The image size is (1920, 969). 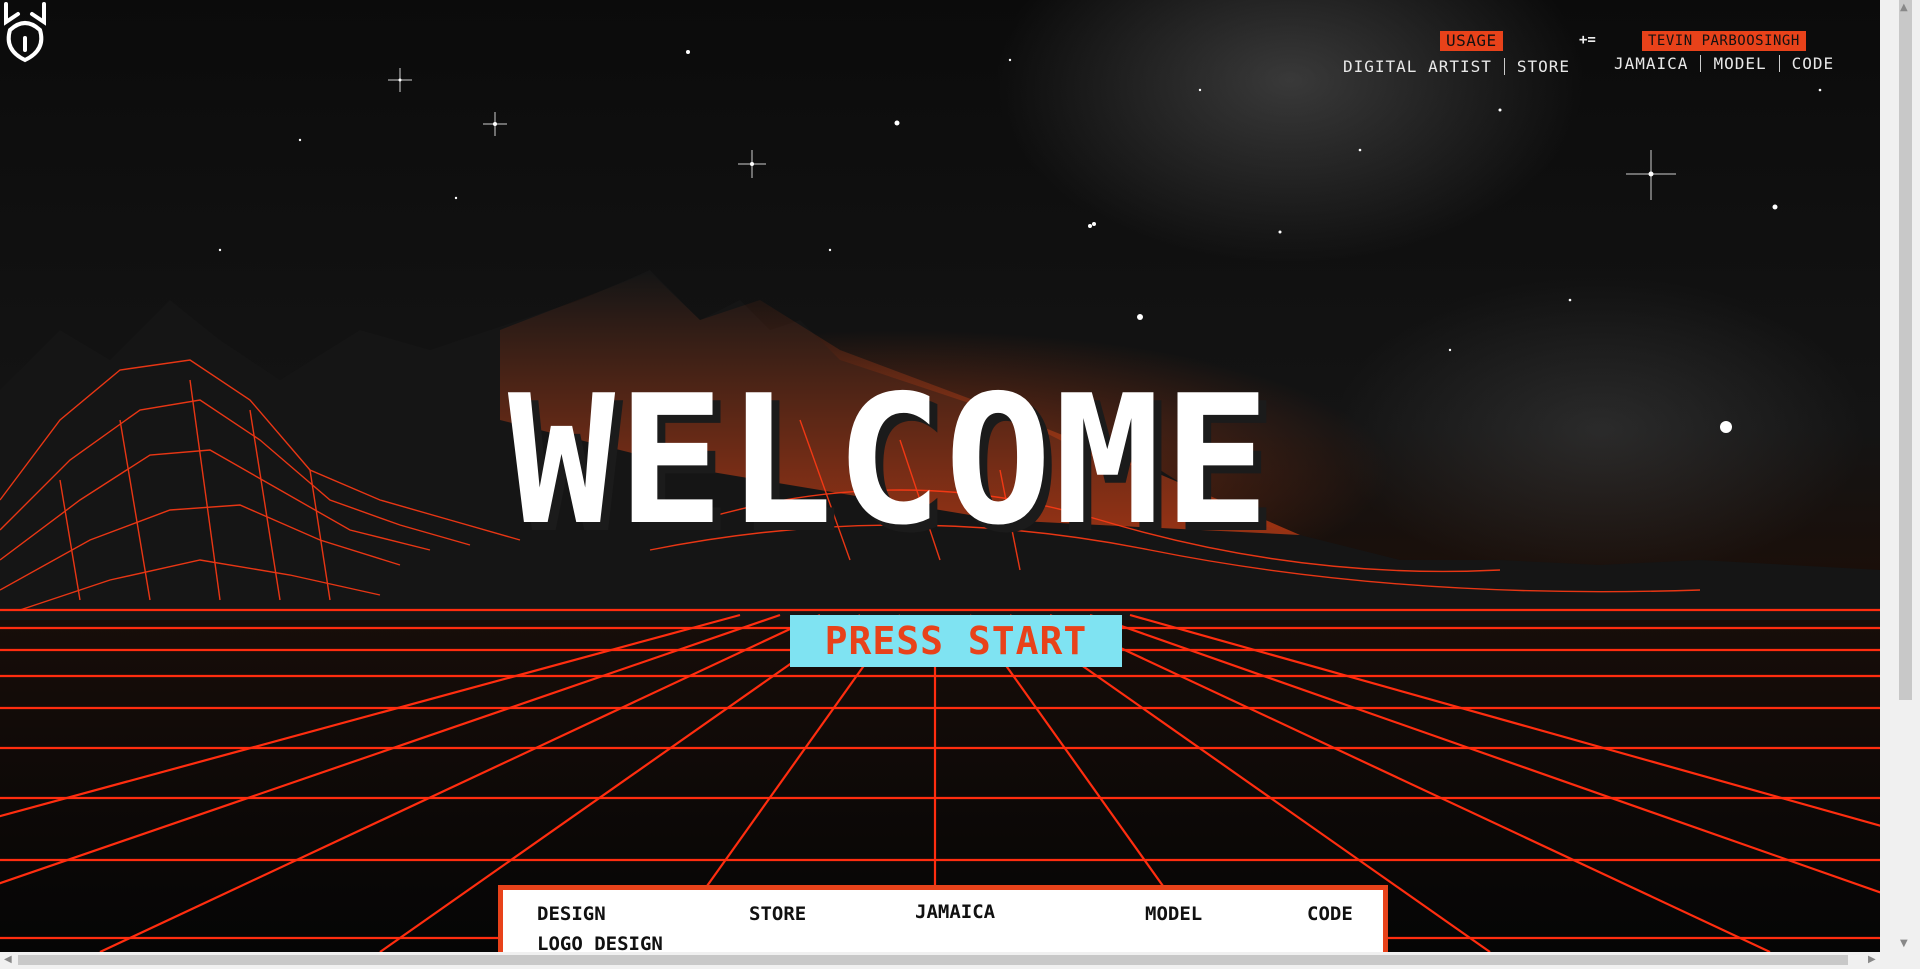 What do you see at coordinates (571, 914) in the screenshot?
I see `menu-design: DESIGN` at bounding box center [571, 914].